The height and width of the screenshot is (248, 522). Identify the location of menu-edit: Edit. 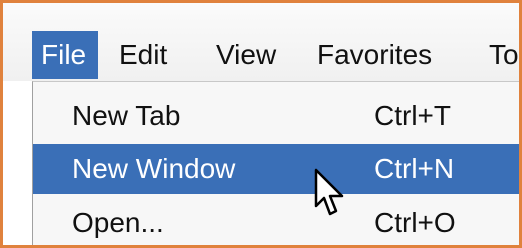
(143, 55).